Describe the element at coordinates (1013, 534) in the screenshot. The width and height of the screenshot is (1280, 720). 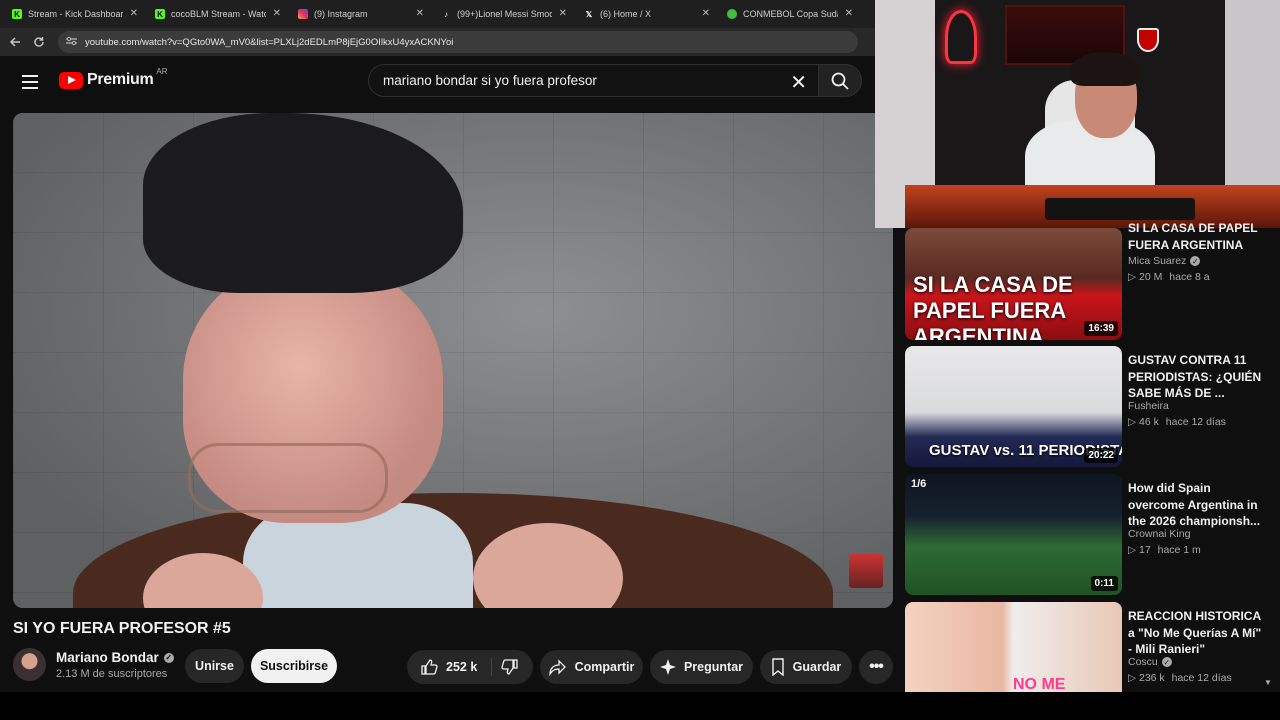
I see `video-thumbnail: 1/6 0:11` at that location.